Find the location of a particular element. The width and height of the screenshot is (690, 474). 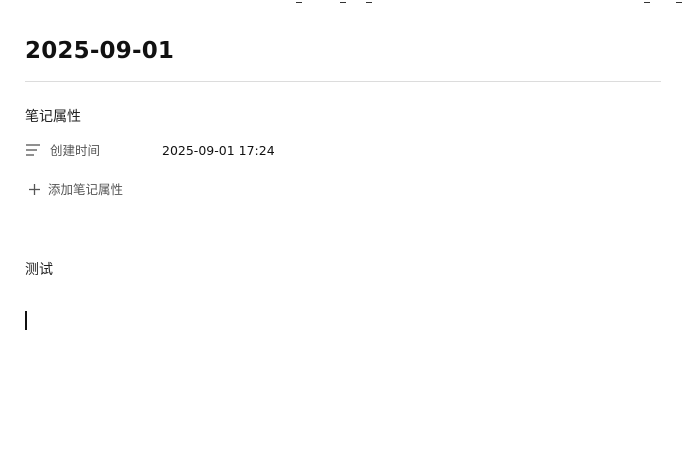

title-divider is located at coordinates (343, 81).